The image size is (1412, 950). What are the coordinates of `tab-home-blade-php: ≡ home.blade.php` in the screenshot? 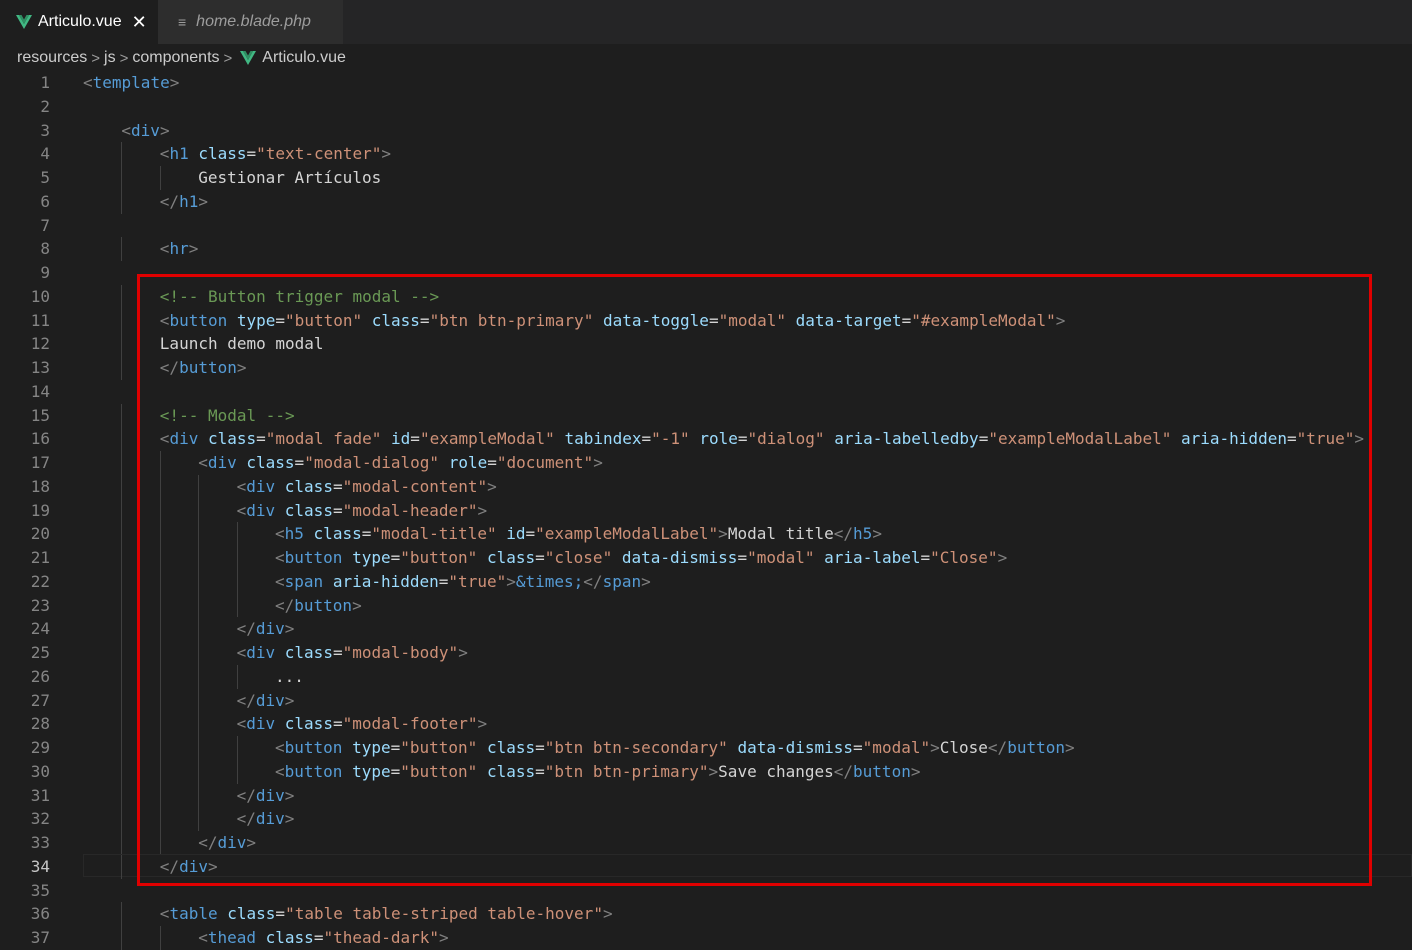 It's located at (251, 22).